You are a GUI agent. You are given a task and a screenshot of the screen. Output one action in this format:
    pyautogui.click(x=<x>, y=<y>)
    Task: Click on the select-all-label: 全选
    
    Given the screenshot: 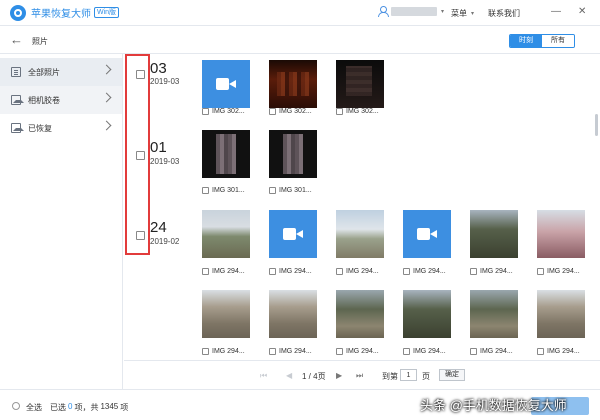 What is the action you would take?
    pyautogui.click(x=34, y=407)
    